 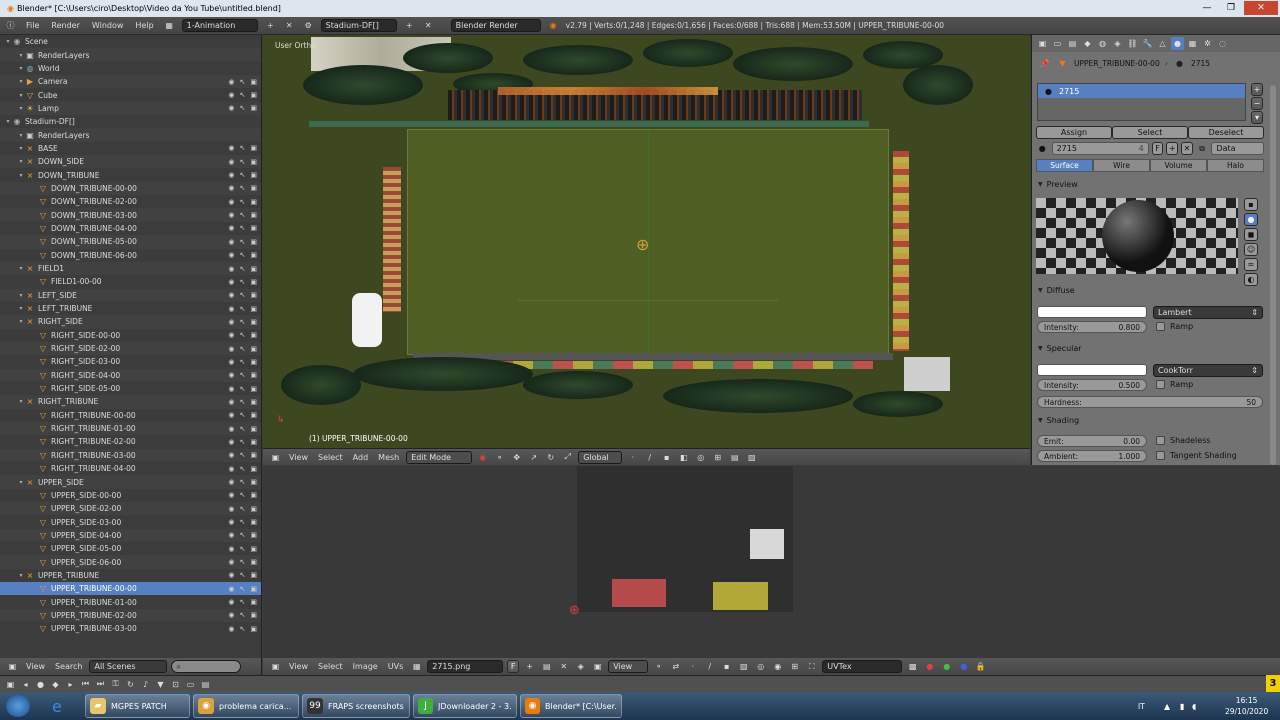 I want to click on add-scene-icon: +, so click(x=409, y=25).